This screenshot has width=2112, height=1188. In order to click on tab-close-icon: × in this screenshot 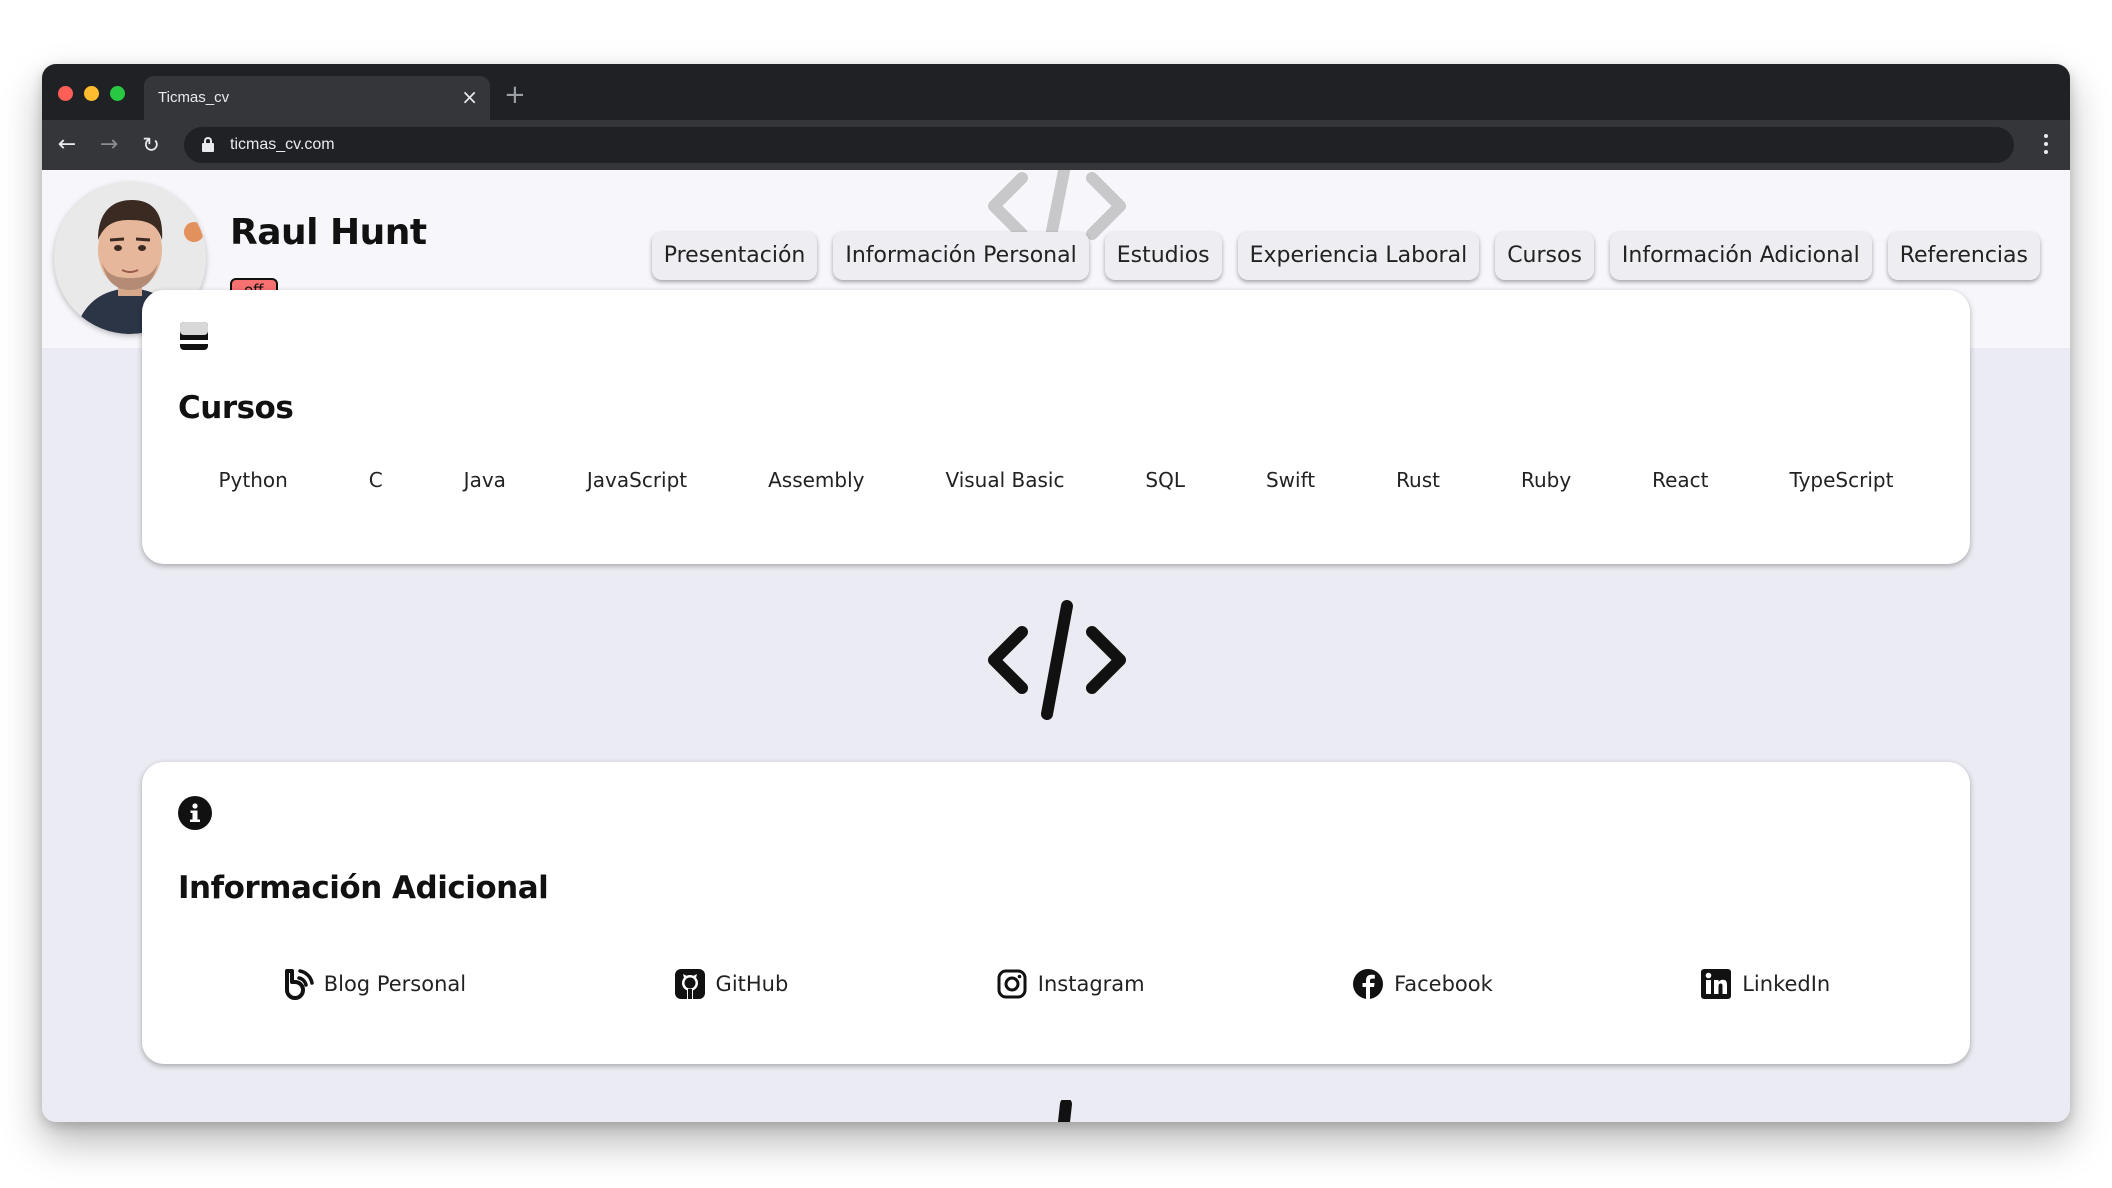, I will do `click(469, 97)`.